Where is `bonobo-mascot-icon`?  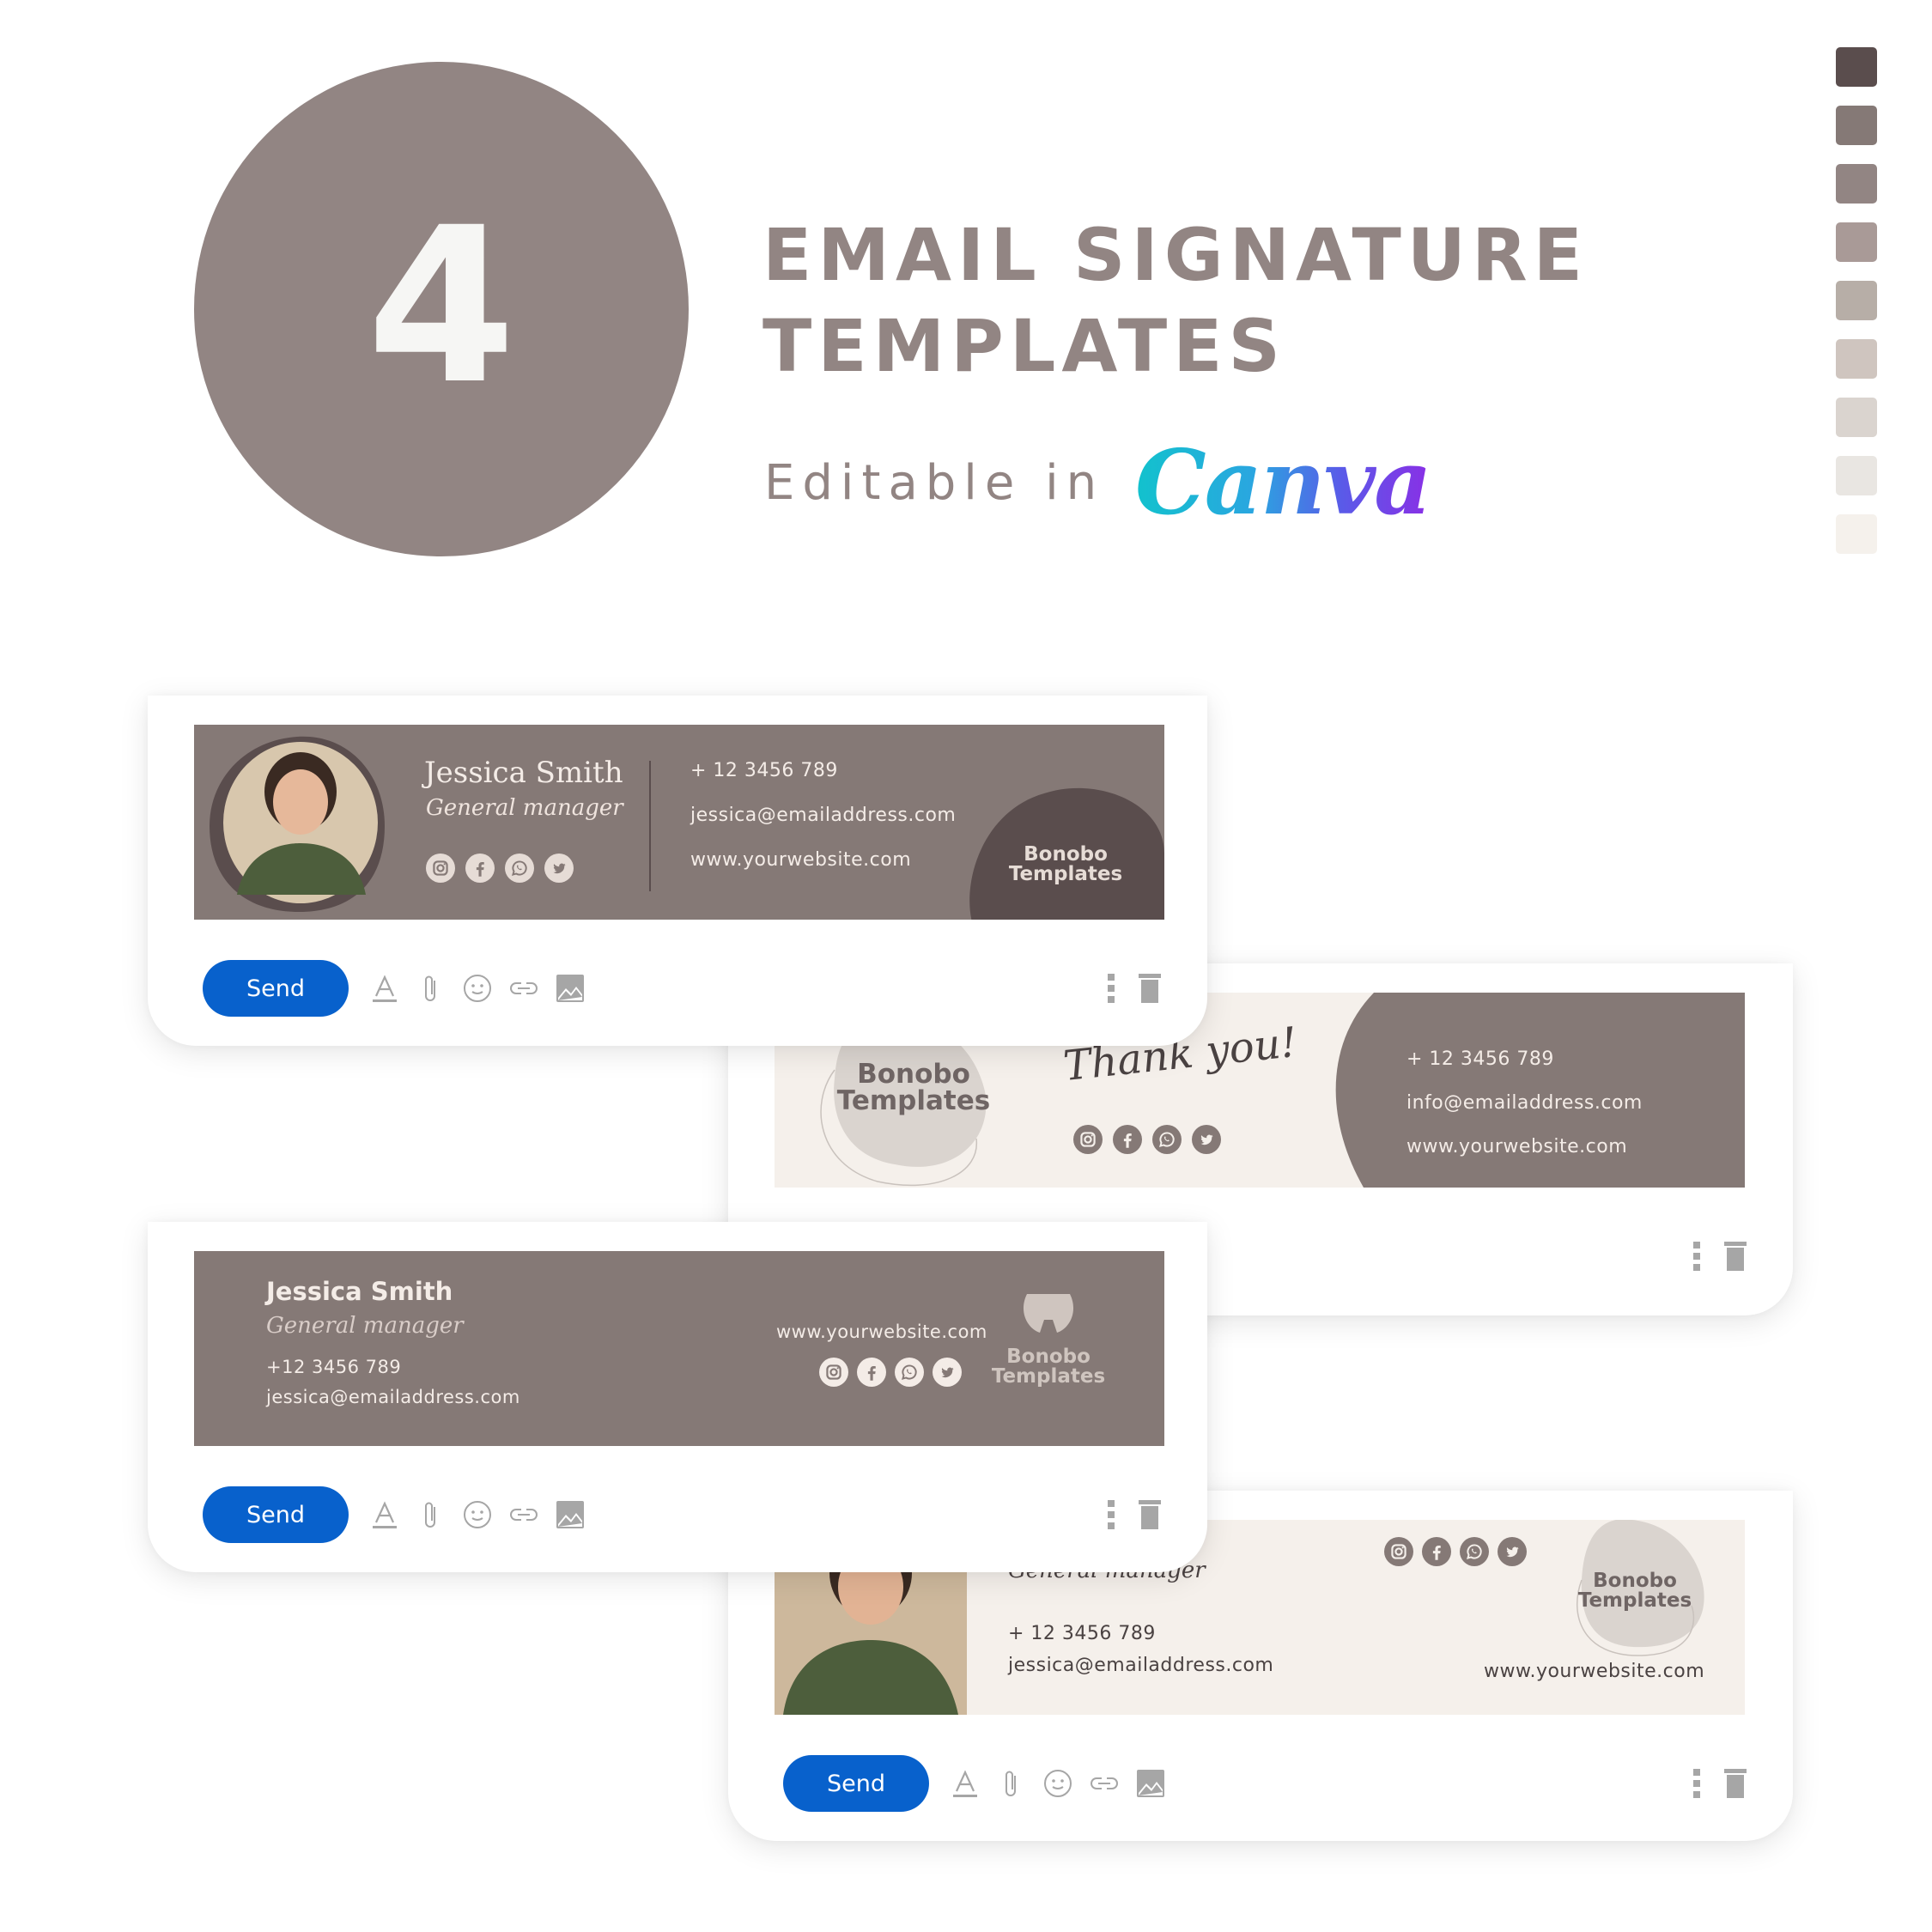
bonobo-mascot-icon is located at coordinates (1049, 1313).